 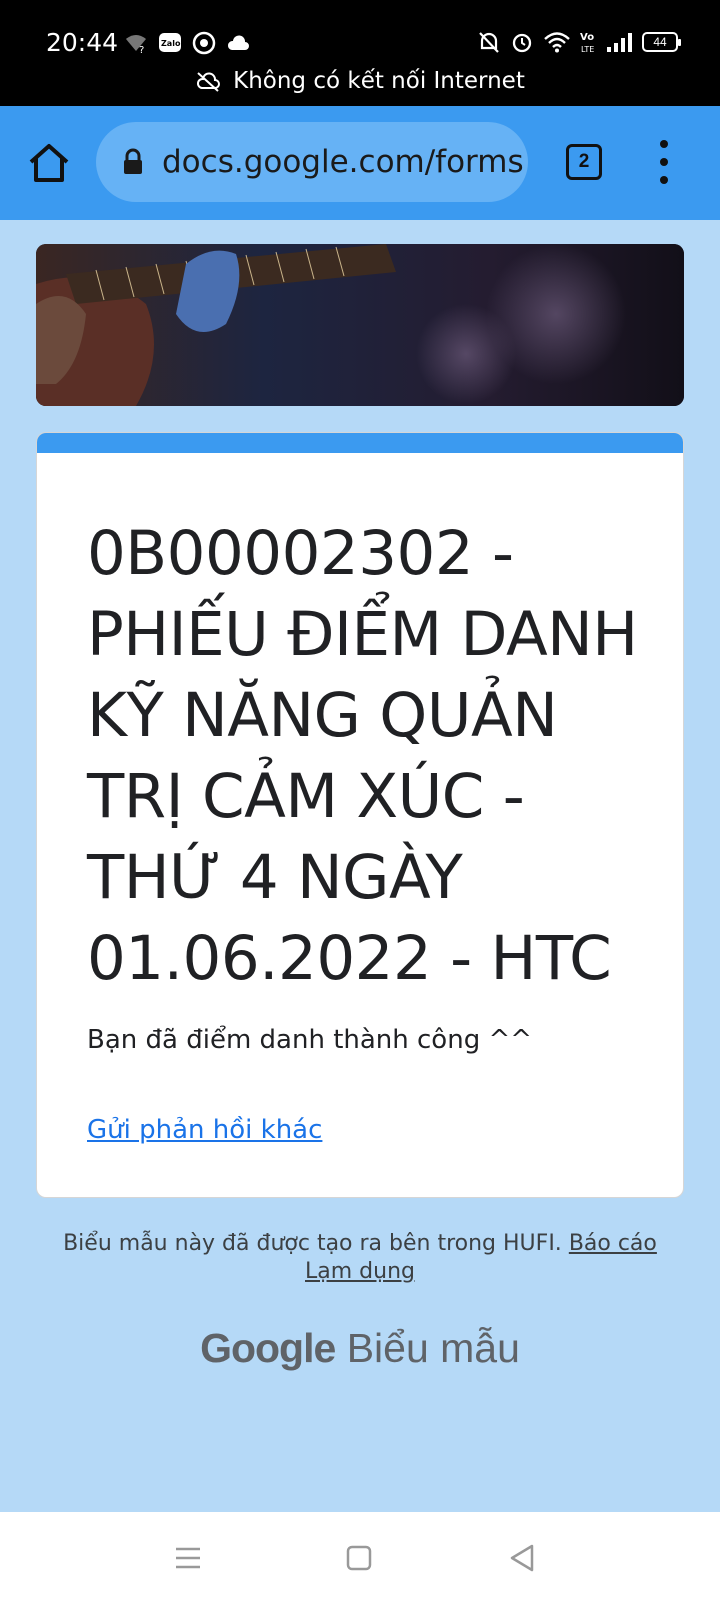 I want to click on battery-icon: 44, so click(x=661, y=42).